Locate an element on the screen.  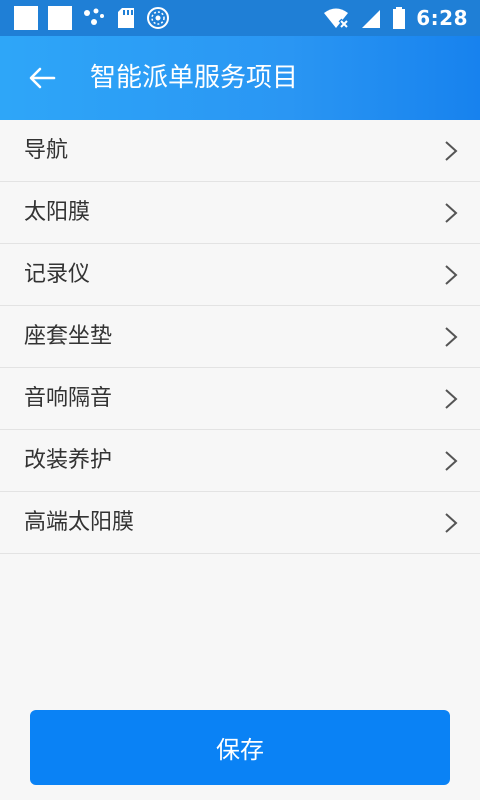
page-title: 智能派单服务项目 is located at coordinates (194, 78).